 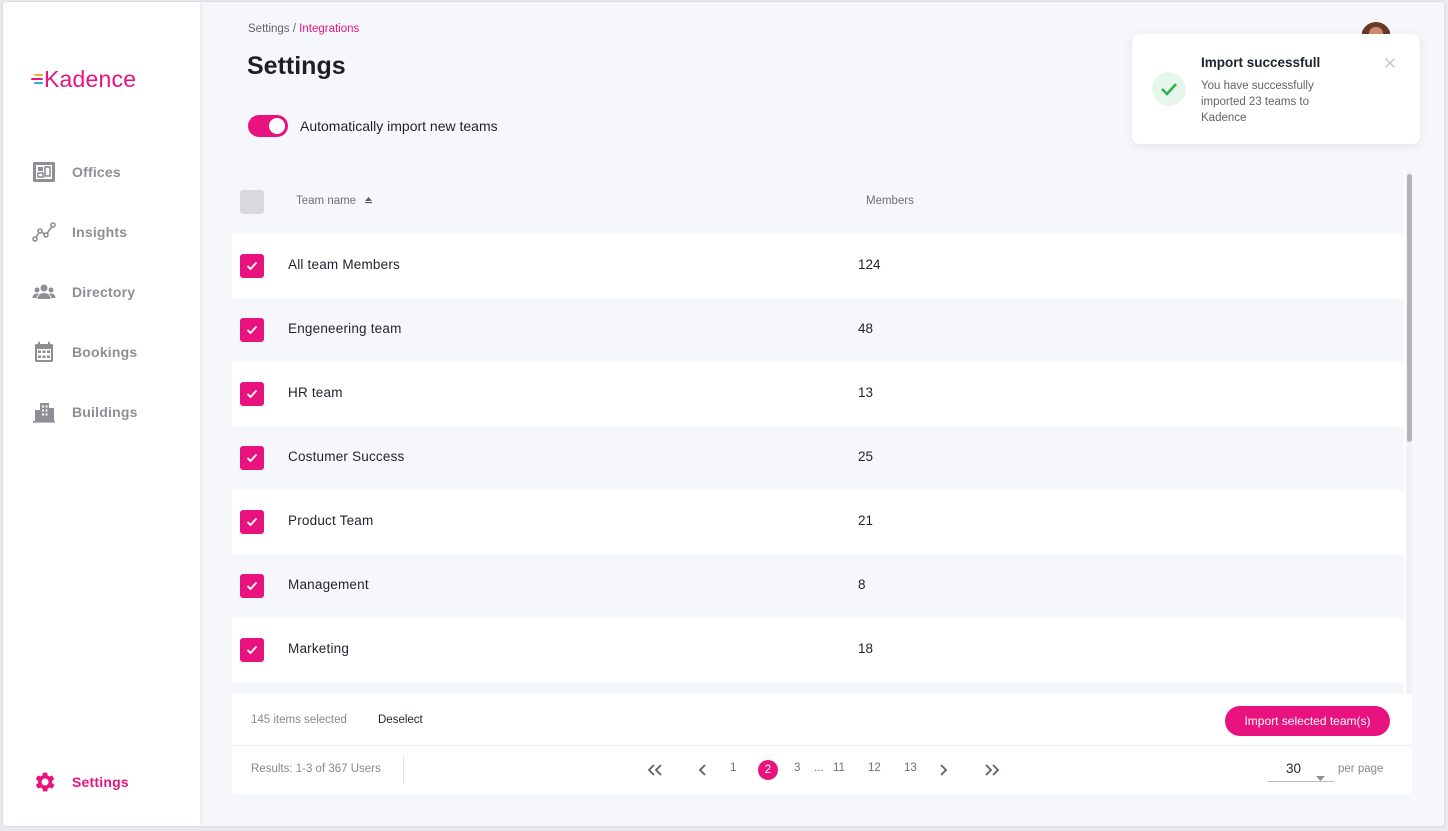 What do you see at coordinates (315, 392) in the screenshot?
I see `team-name-cell: HR team` at bounding box center [315, 392].